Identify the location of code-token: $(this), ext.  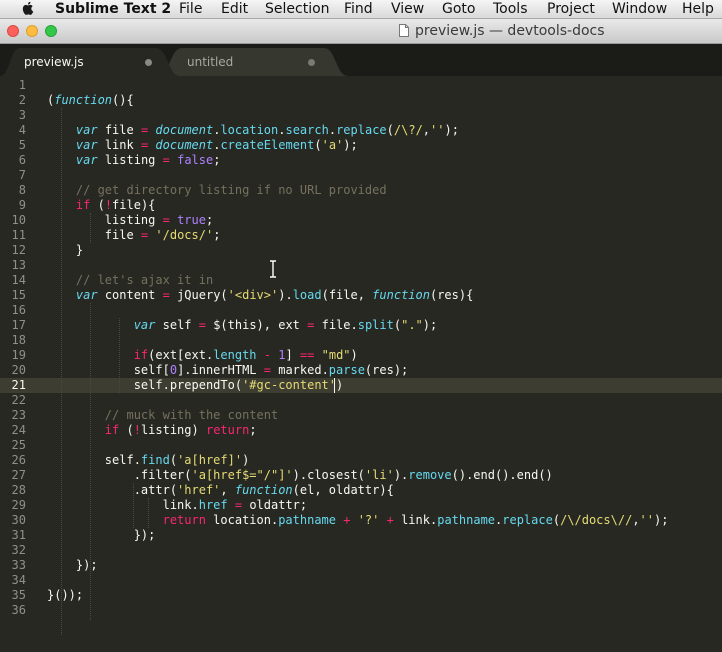
(256, 325).